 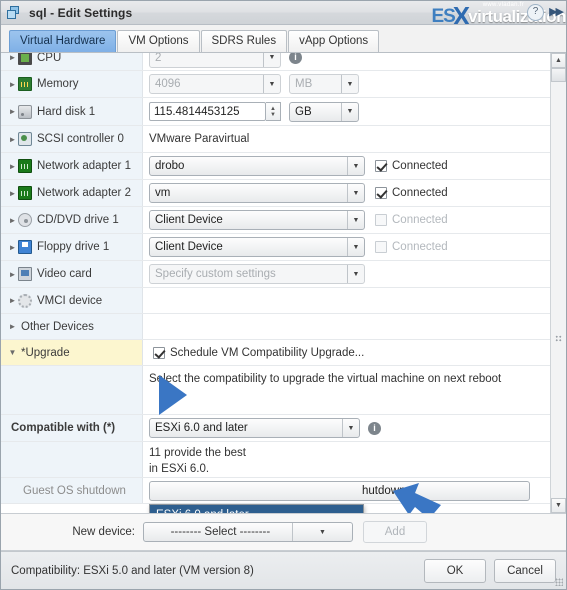 I want to click on table-row: ► Video card Specify custom settings ▼, so click(x=275, y=274).